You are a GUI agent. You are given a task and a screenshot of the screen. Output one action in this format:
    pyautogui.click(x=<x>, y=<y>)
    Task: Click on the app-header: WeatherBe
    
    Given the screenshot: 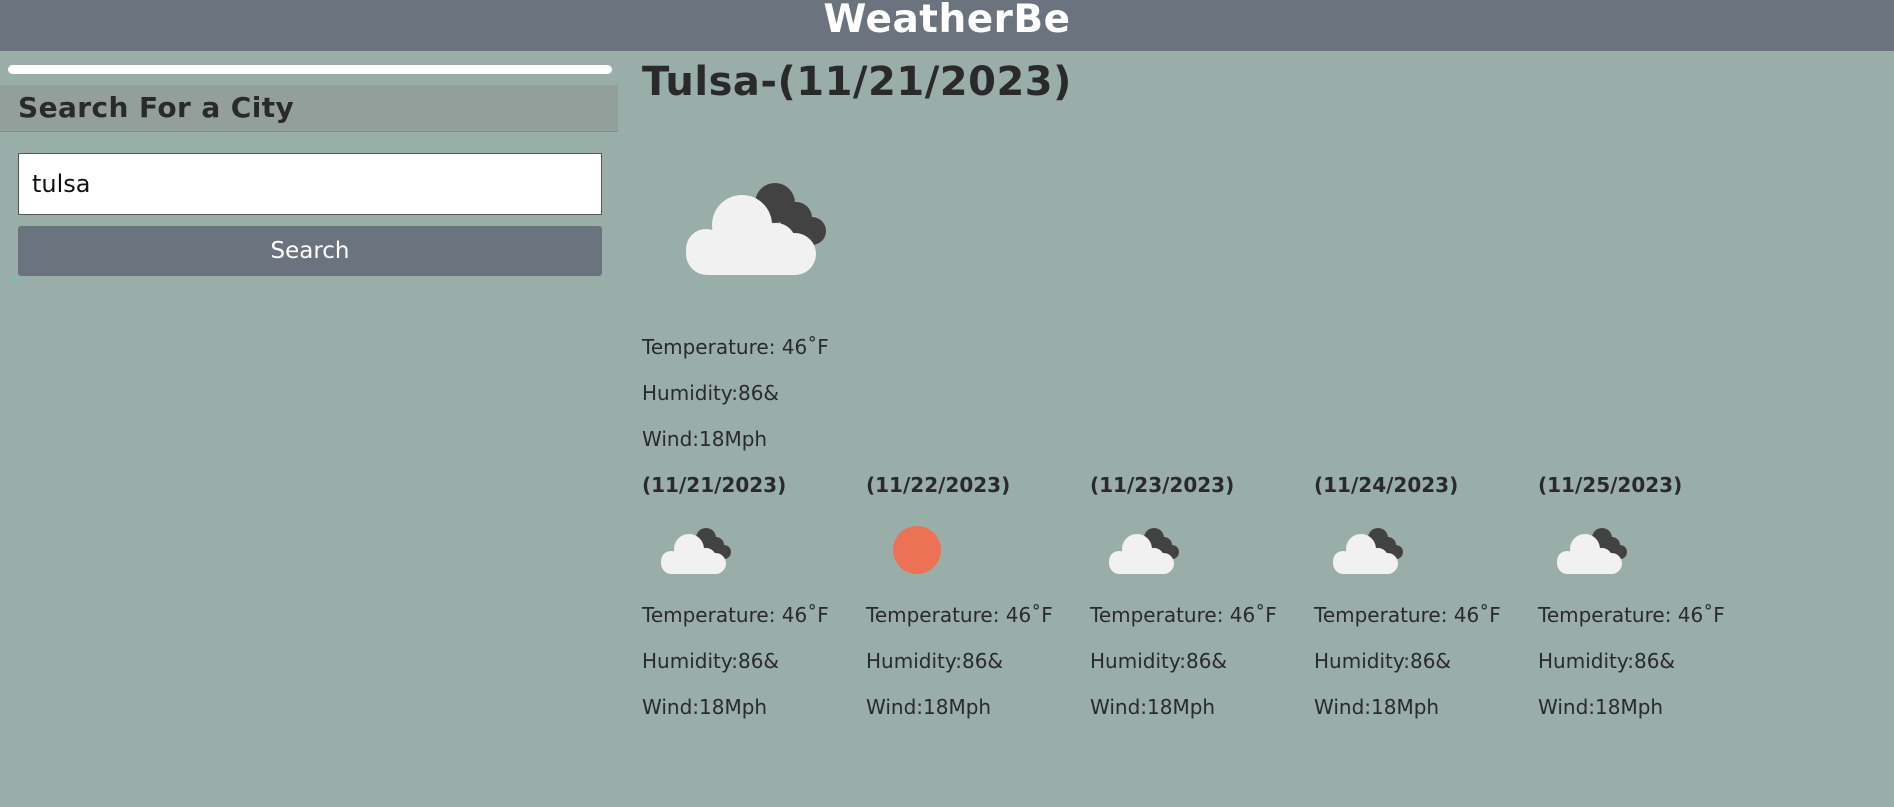 What is the action you would take?
    pyautogui.click(x=947, y=25)
    